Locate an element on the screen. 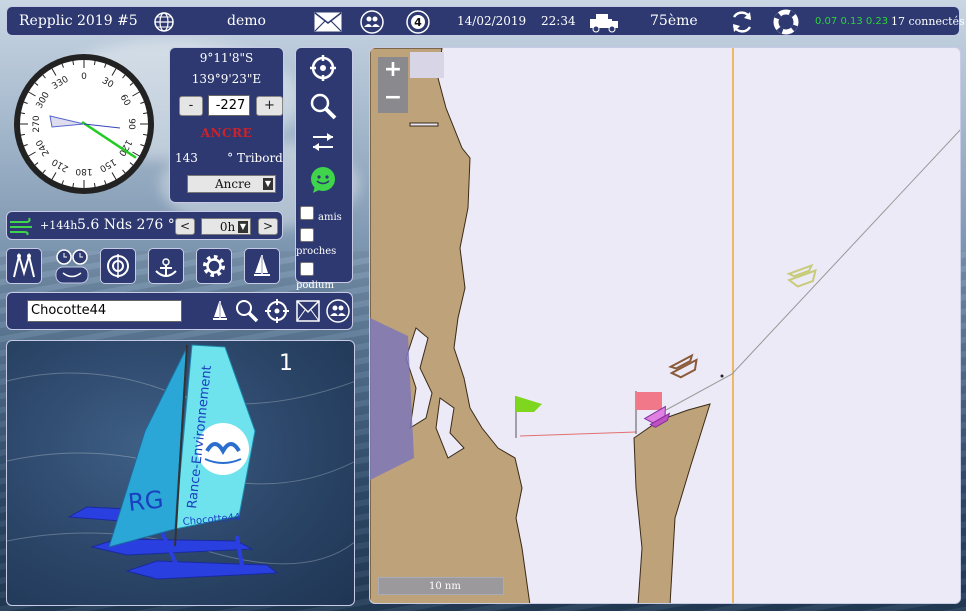  latitude: 9°11'8"S is located at coordinates (226, 58).